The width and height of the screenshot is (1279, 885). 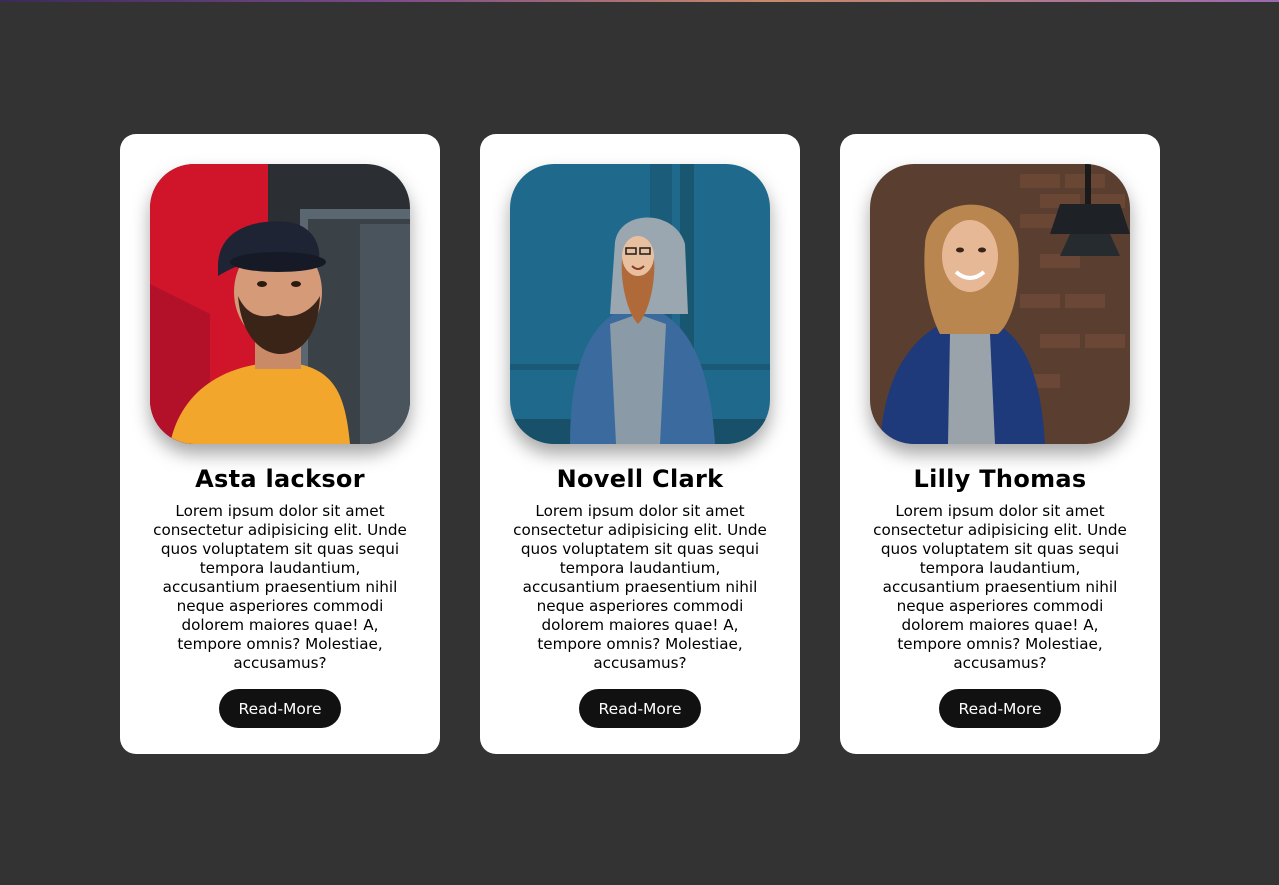 I want to click on top-gradient-strip, so click(x=639, y=1).